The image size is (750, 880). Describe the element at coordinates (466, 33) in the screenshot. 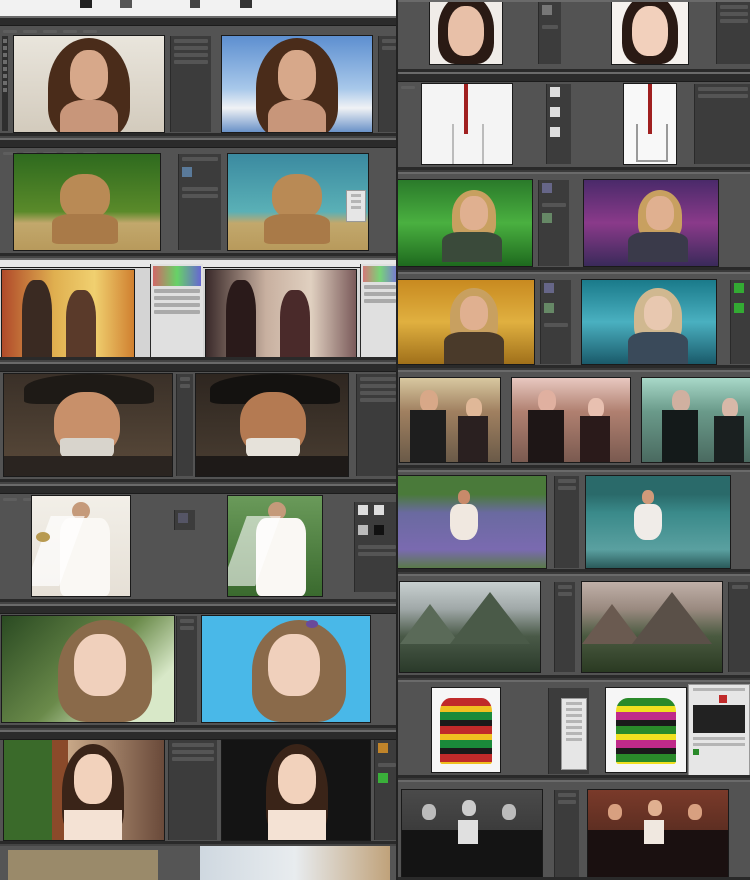

I see `photo-woman-face-before` at that location.